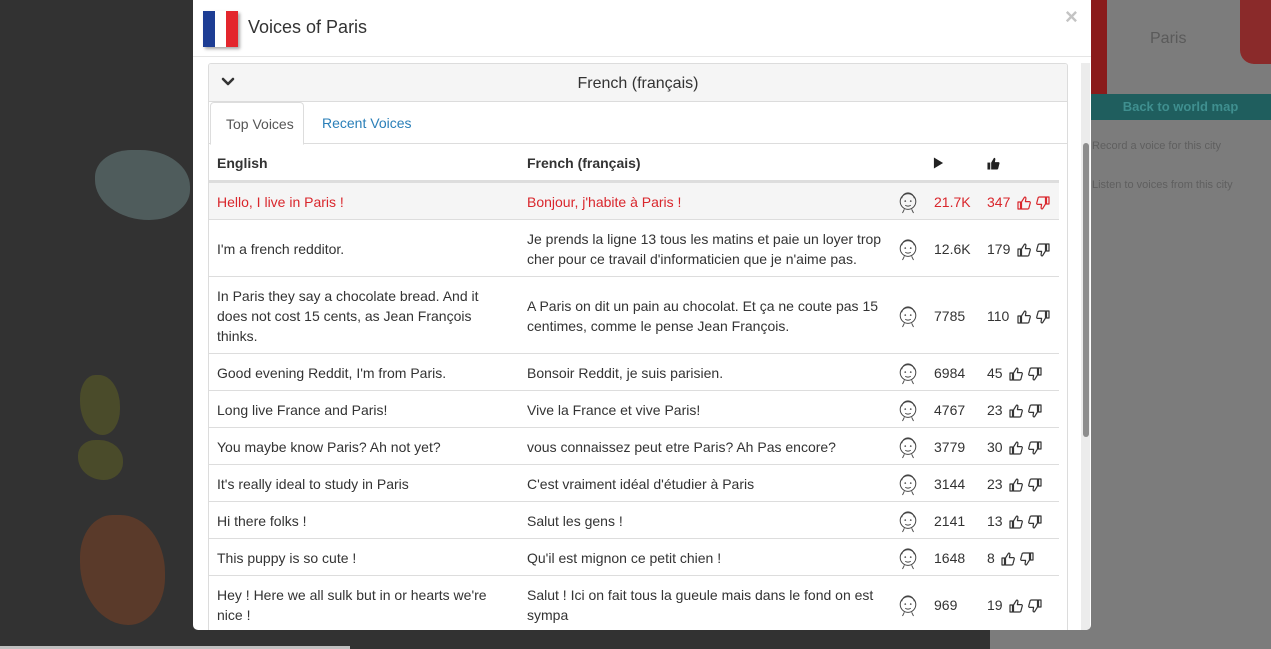  Describe the element at coordinates (221, 29) in the screenshot. I see `france-flag-icon` at that location.